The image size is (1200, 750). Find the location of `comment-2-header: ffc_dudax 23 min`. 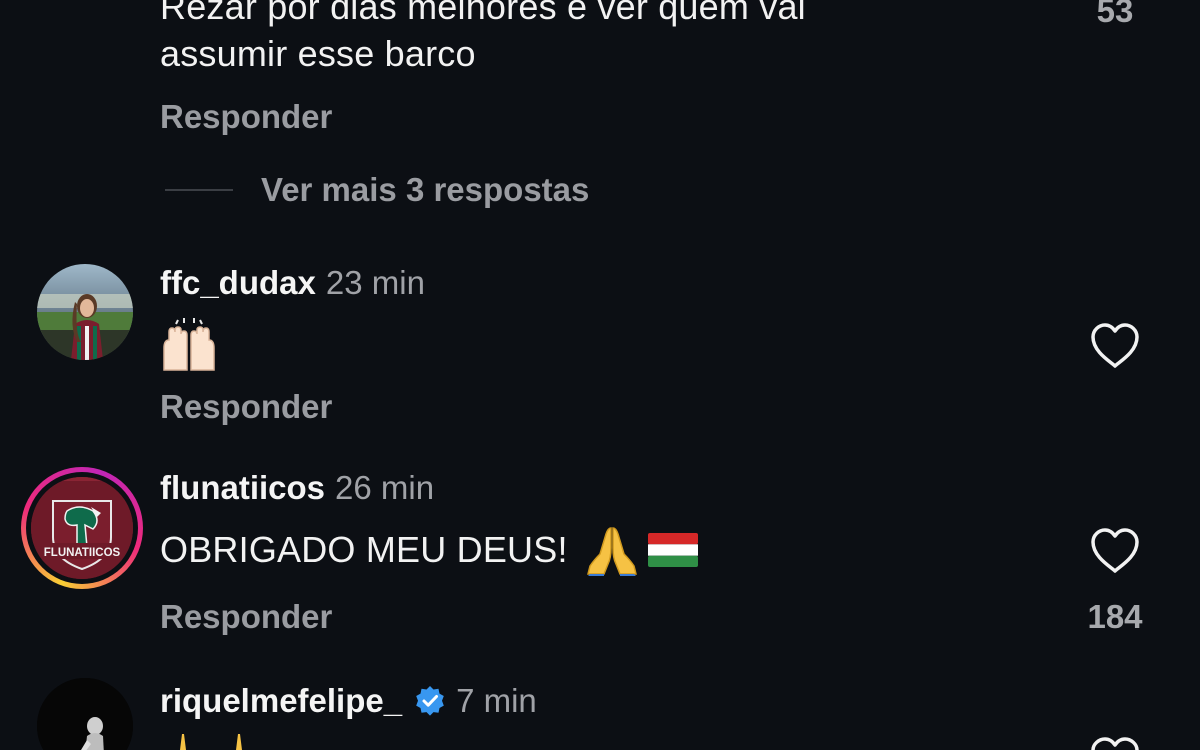

comment-2-header: ffc_dudax 23 min is located at coordinates (292, 283).